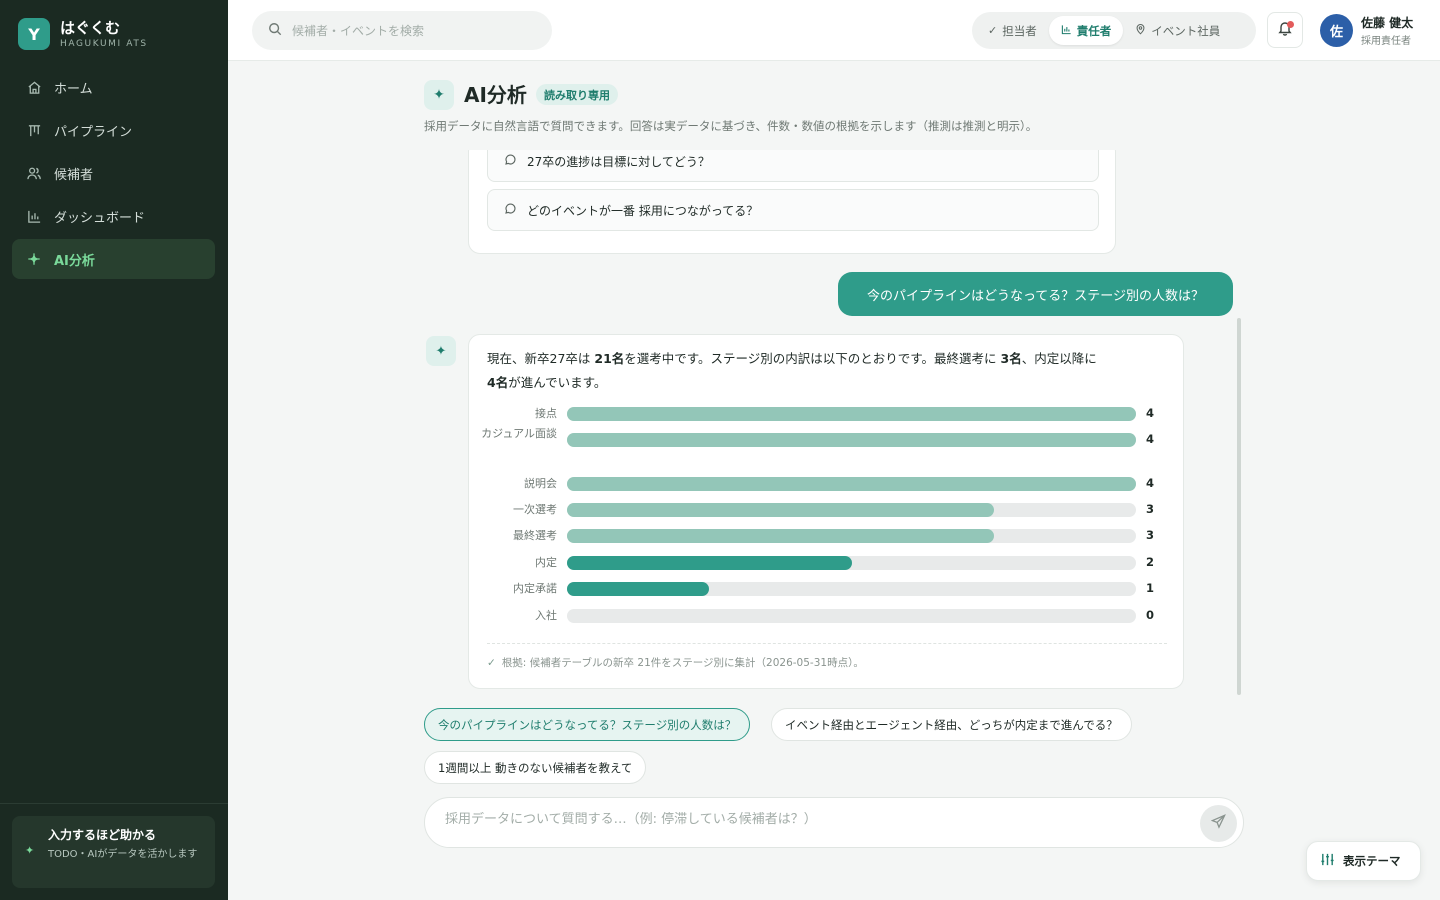 The height and width of the screenshot is (900, 1440). I want to click on role-tab-manager: 責任者, so click(1086, 30).